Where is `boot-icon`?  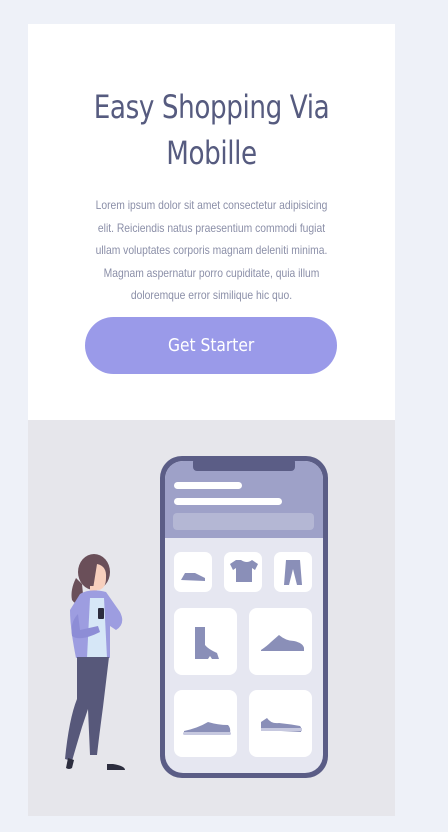 boot-icon is located at coordinates (205, 641).